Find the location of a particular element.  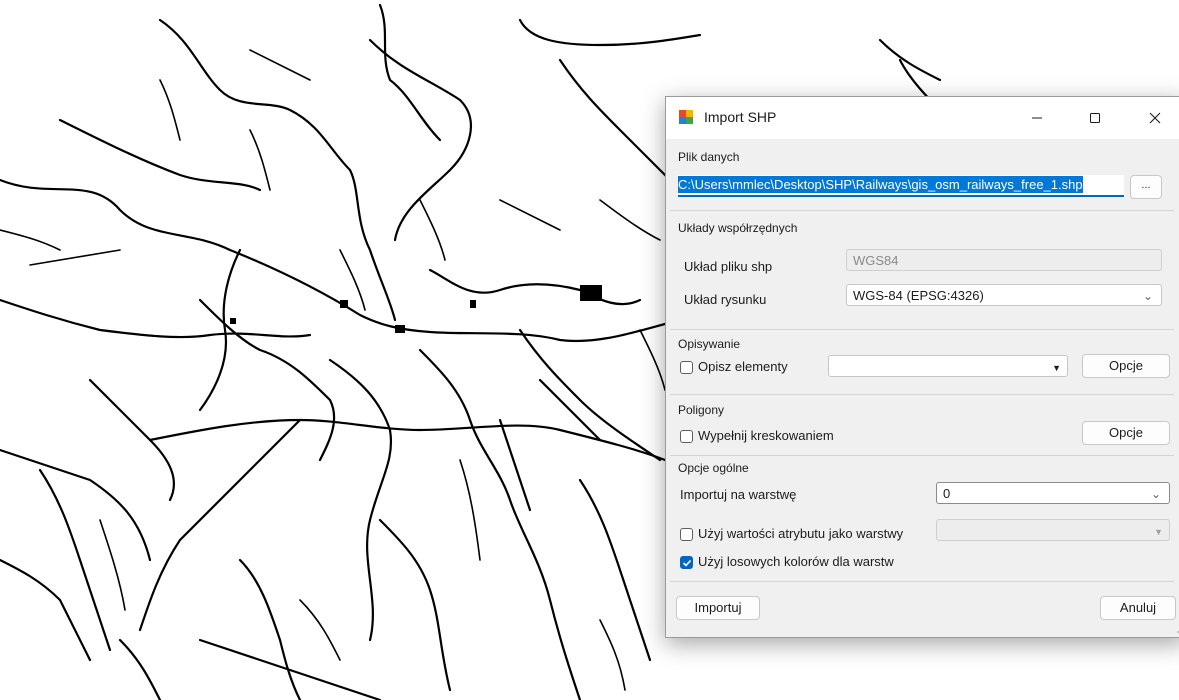

polygons-options-button: Opcje is located at coordinates (1126, 433).